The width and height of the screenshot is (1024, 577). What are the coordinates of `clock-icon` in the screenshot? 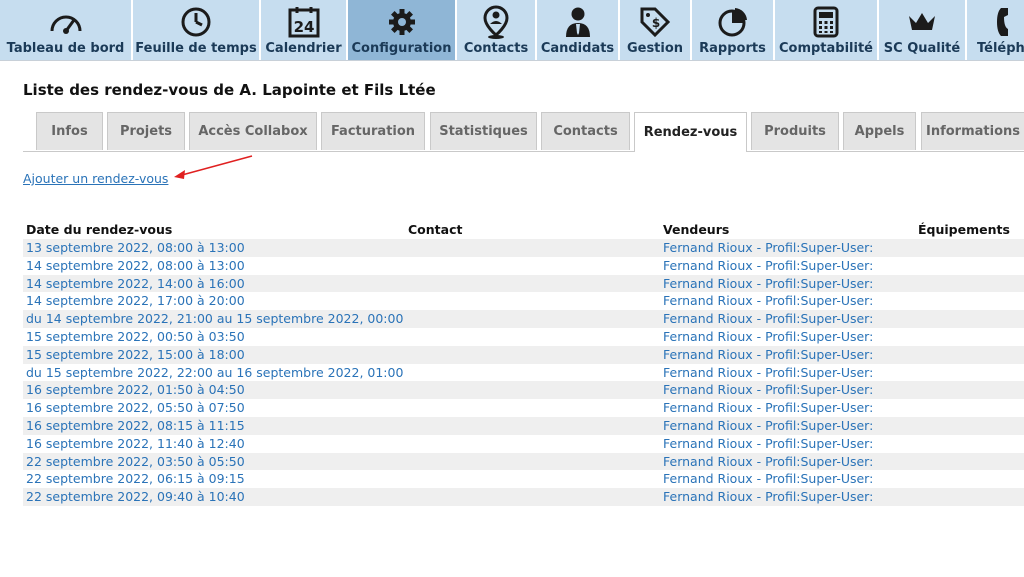 It's located at (196, 22).